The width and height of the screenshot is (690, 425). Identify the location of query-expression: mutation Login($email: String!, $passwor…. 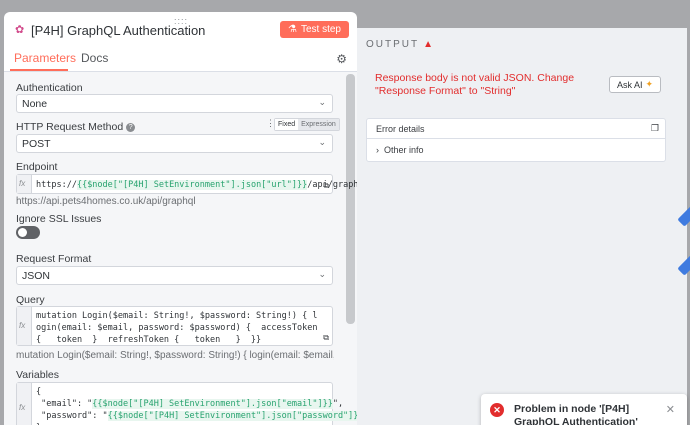
(179, 328).